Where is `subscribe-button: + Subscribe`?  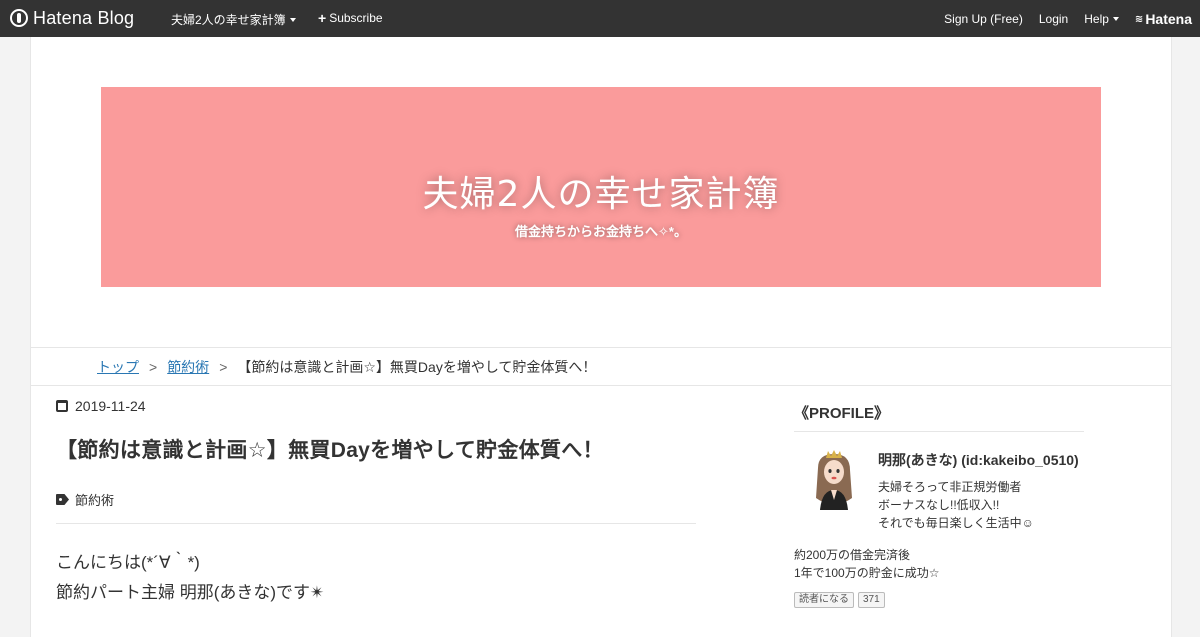 subscribe-button: + Subscribe is located at coordinates (350, 18).